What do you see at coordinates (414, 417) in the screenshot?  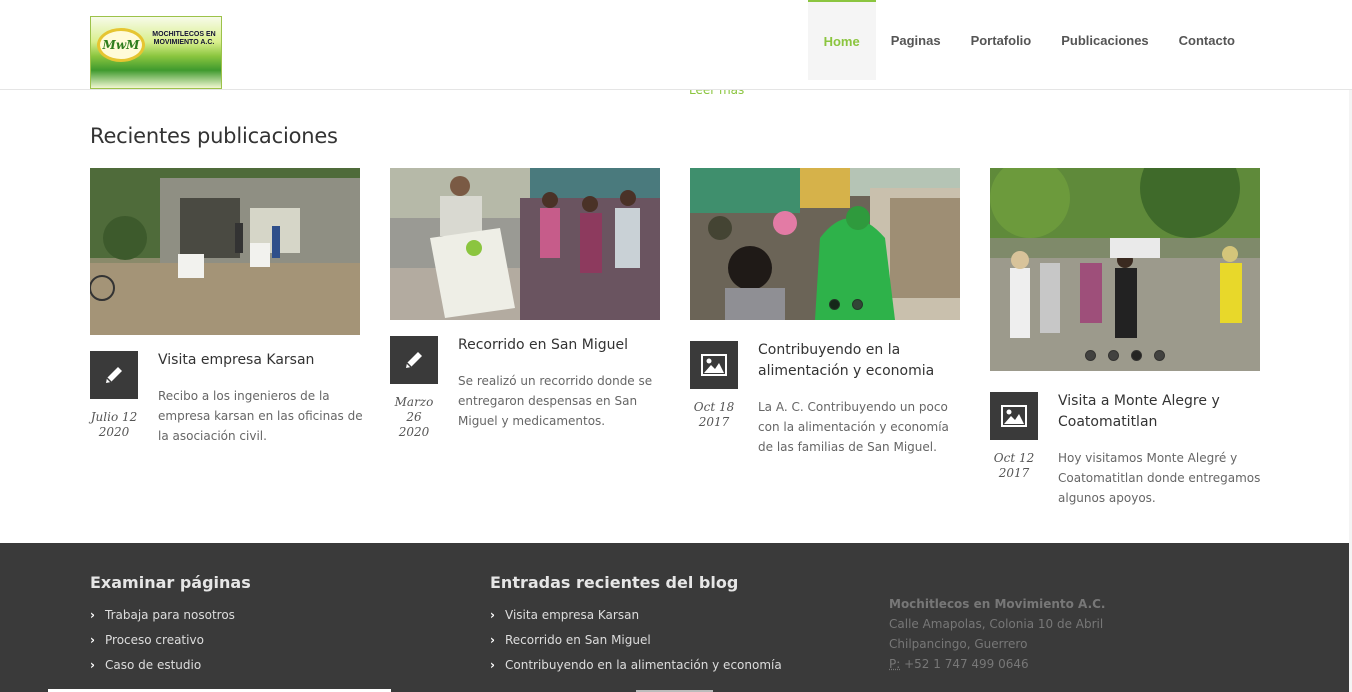 I see `post-date: Marzo 26 2020` at bounding box center [414, 417].